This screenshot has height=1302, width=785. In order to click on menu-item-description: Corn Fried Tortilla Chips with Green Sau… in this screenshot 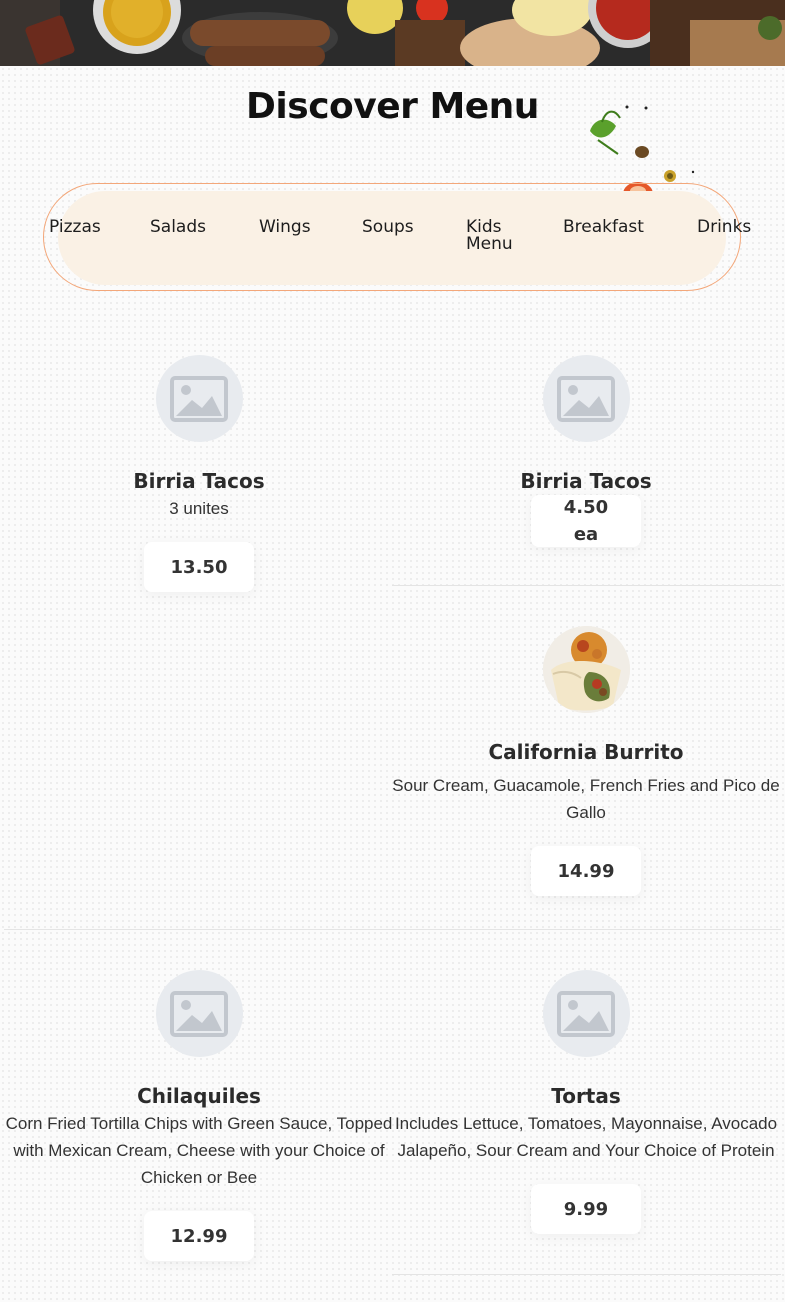, I will do `click(199, 1150)`.